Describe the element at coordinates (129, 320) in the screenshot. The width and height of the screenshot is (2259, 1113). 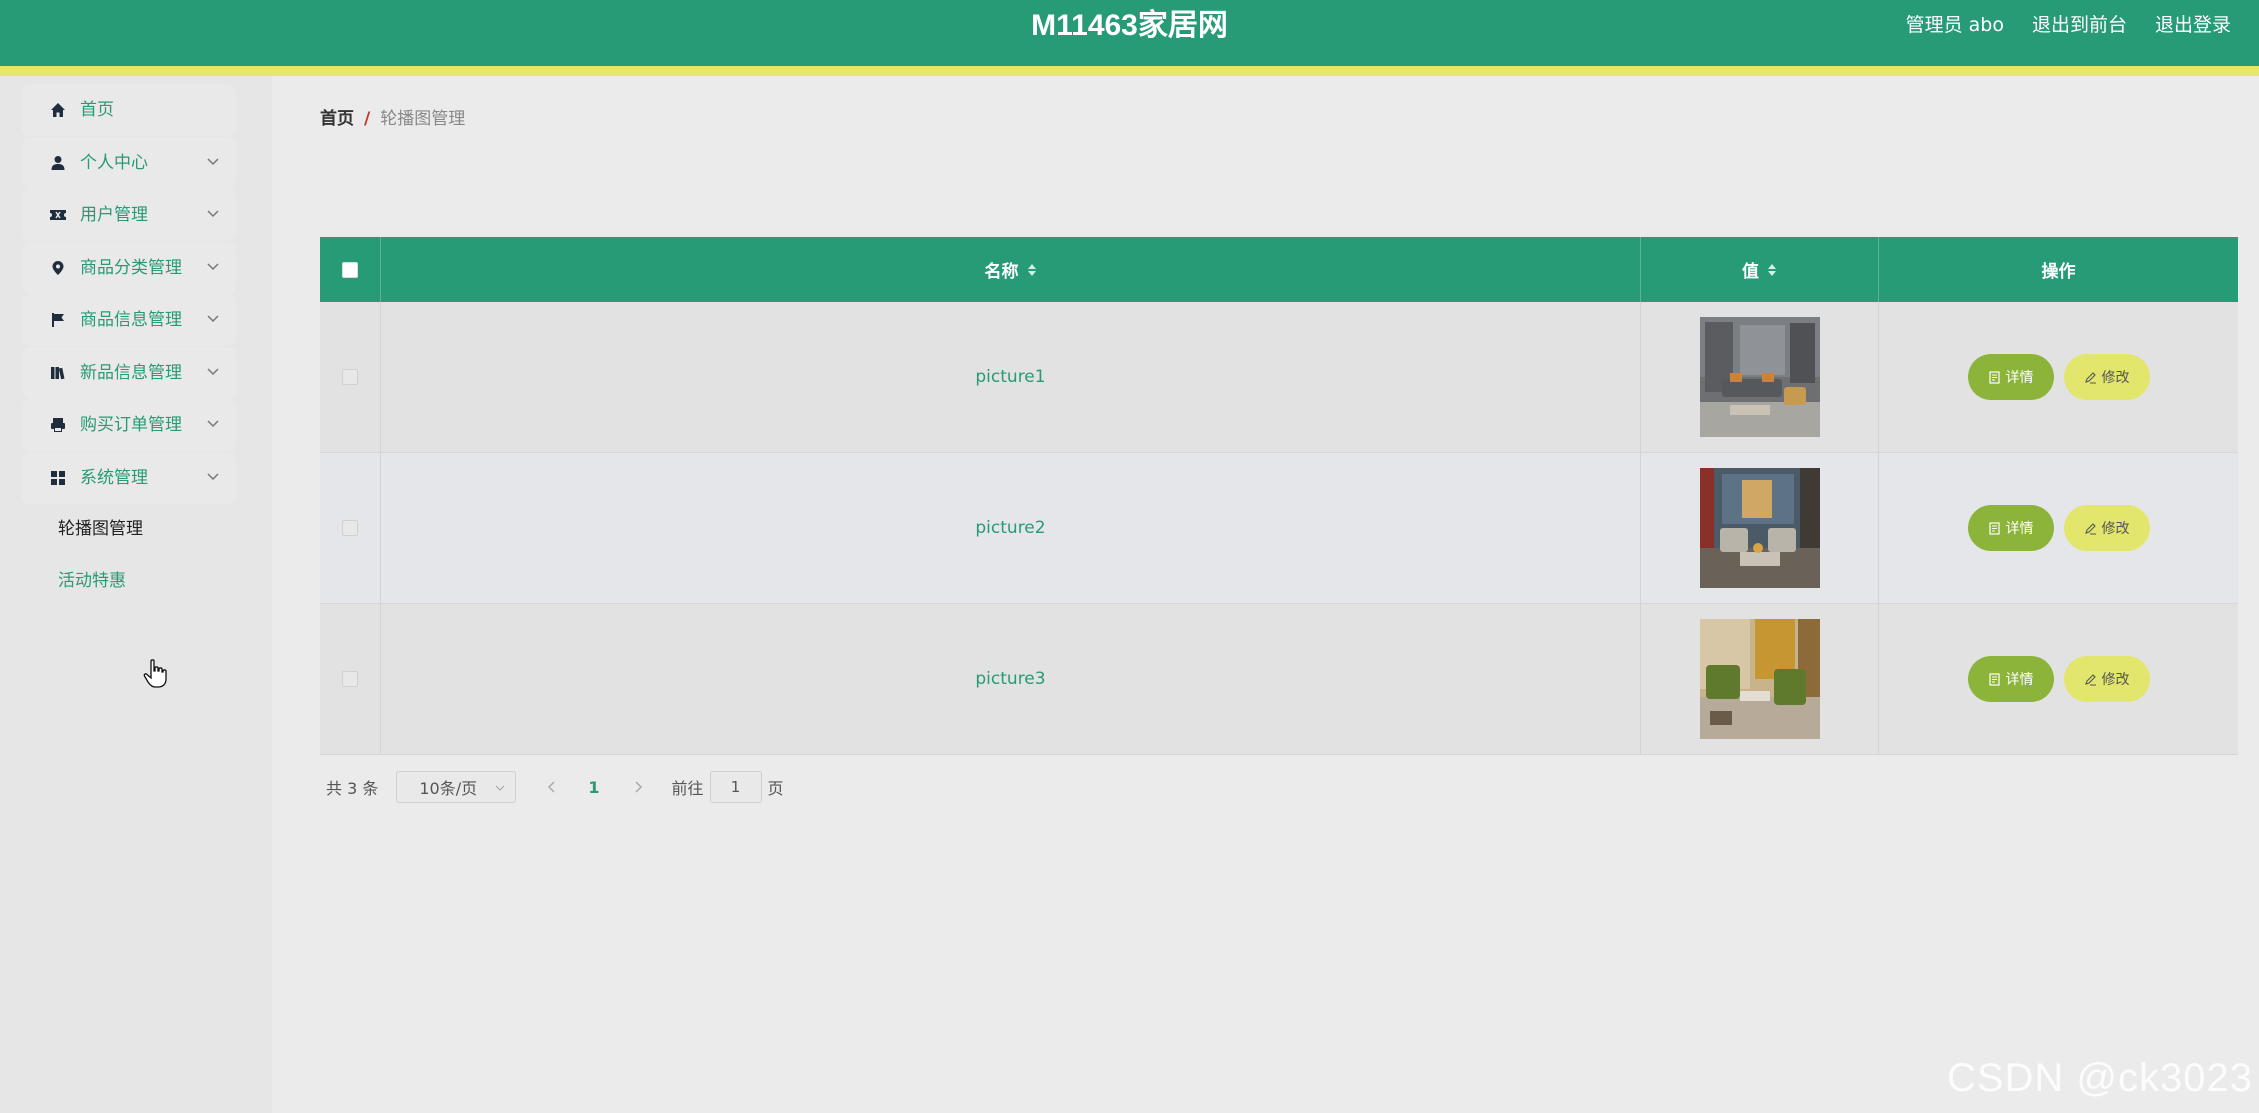
I see `sidebar-item-product-info: 商品信息管理` at that location.